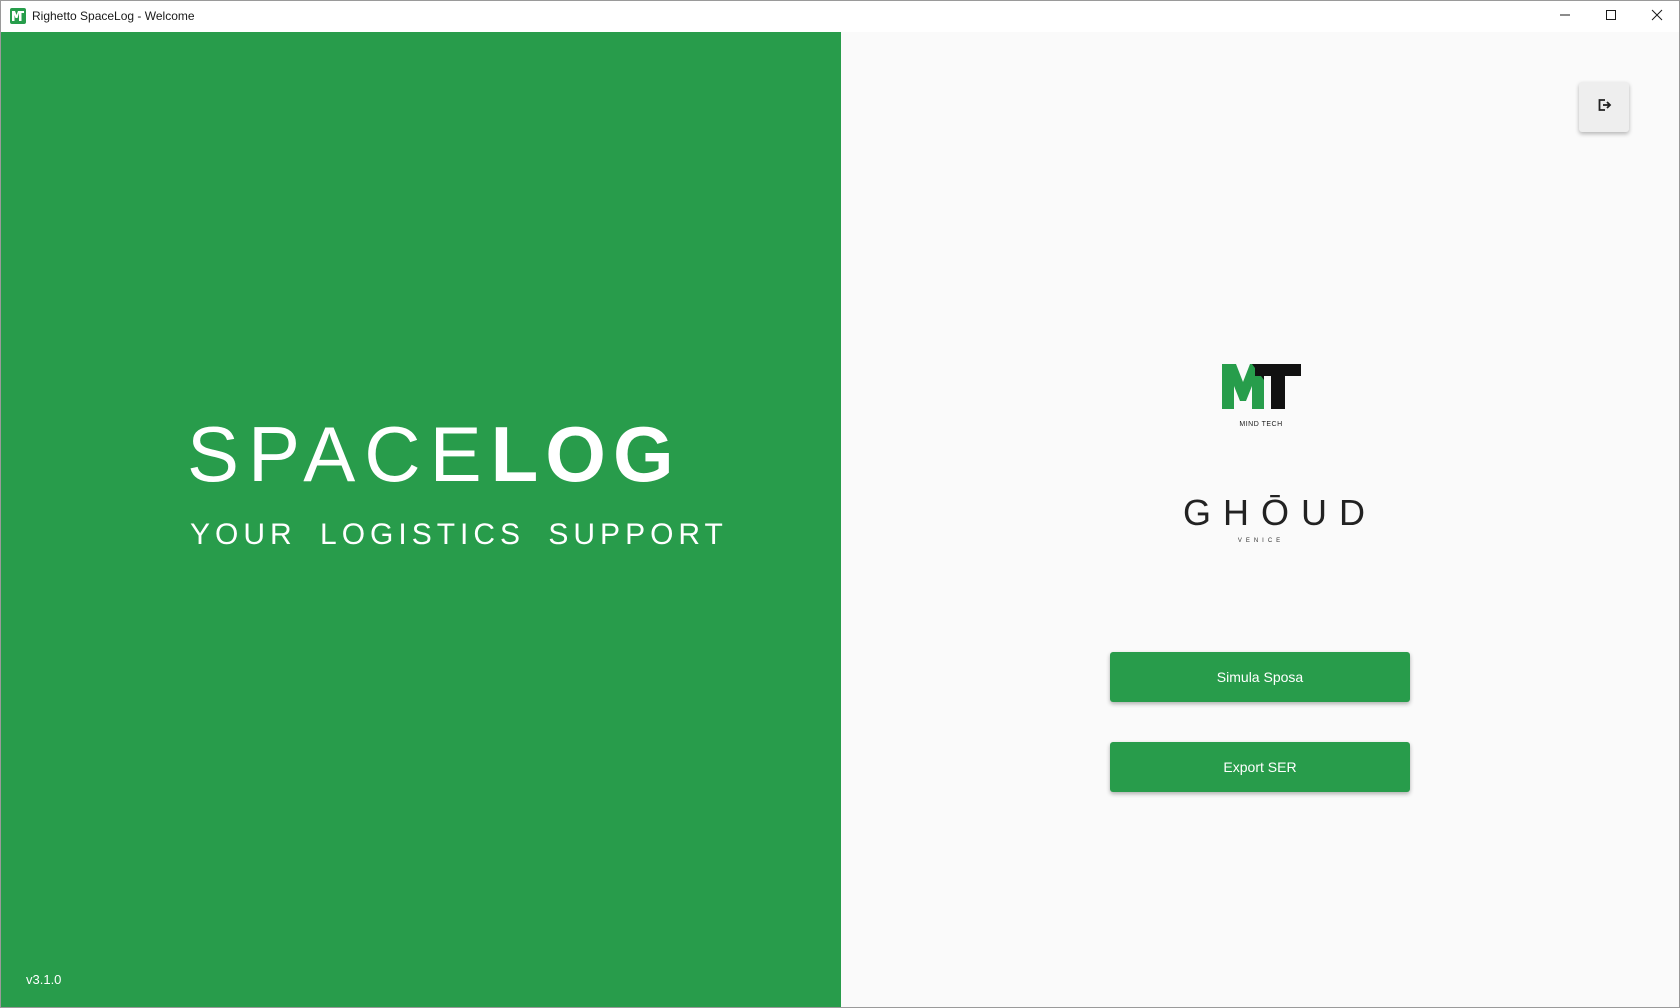 The height and width of the screenshot is (1008, 1680). What do you see at coordinates (1261, 541) in the screenshot?
I see `ghoud-logo-sub: VENICE` at bounding box center [1261, 541].